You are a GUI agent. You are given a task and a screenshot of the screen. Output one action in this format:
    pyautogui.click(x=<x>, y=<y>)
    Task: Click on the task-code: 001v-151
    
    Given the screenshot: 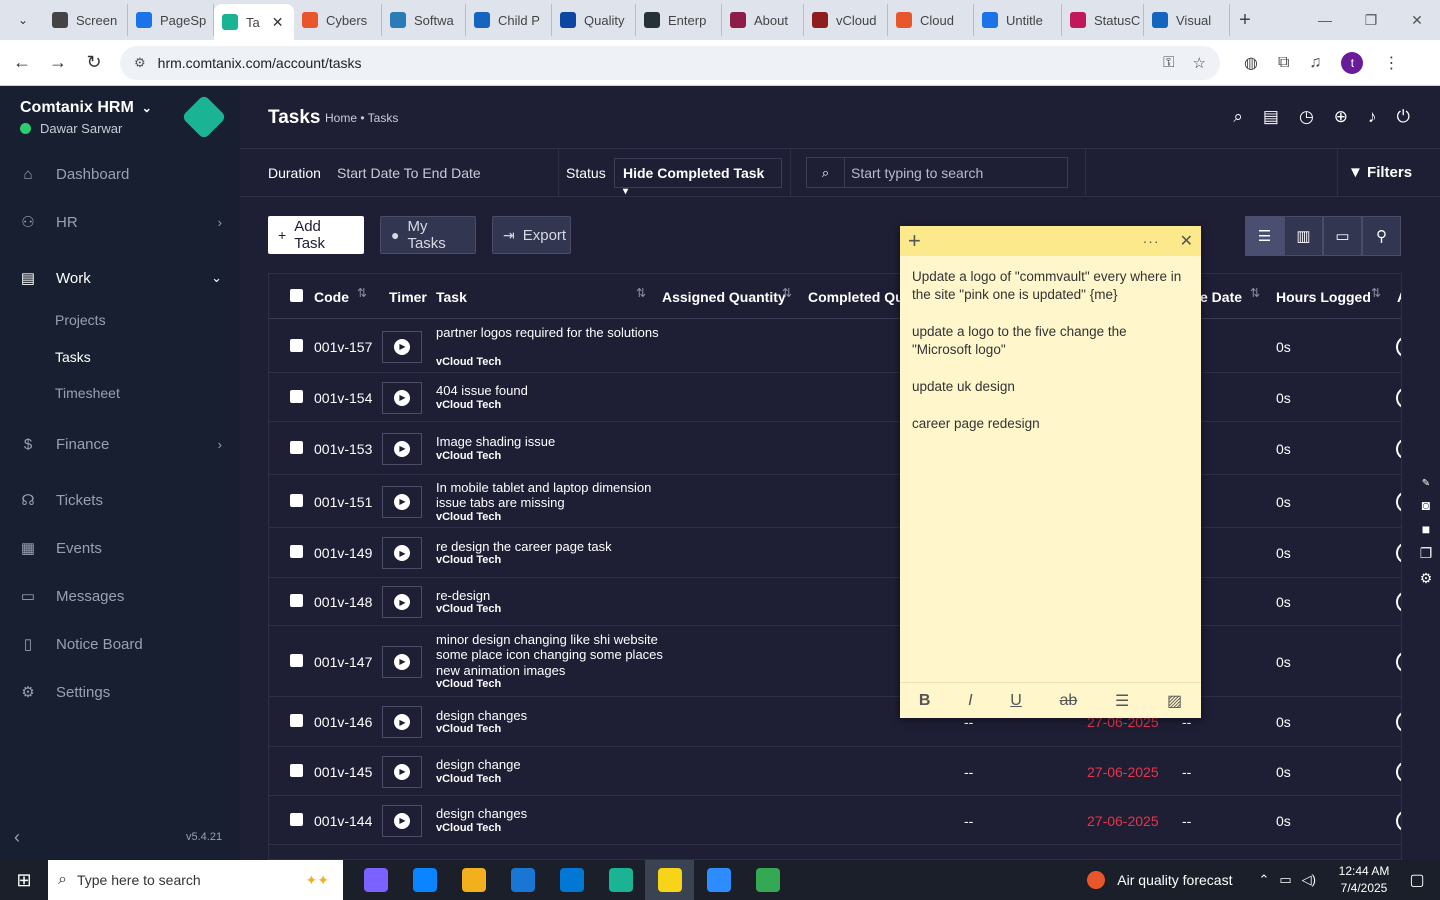 What is the action you would take?
    pyautogui.click(x=343, y=502)
    